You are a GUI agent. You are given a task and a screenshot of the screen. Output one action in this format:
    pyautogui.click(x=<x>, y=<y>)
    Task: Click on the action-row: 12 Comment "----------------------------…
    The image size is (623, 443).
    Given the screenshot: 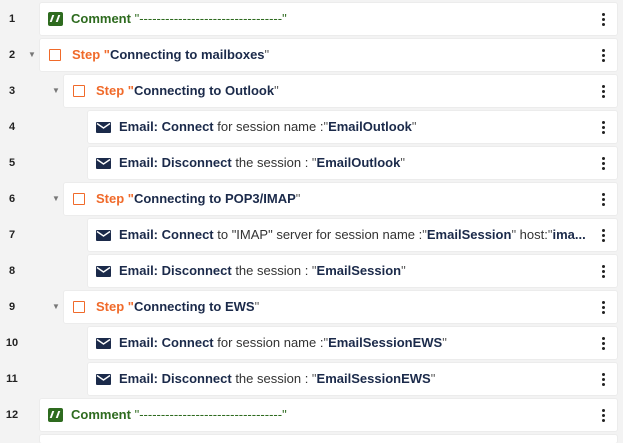 What is the action you would take?
    pyautogui.click(x=311, y=415)
    